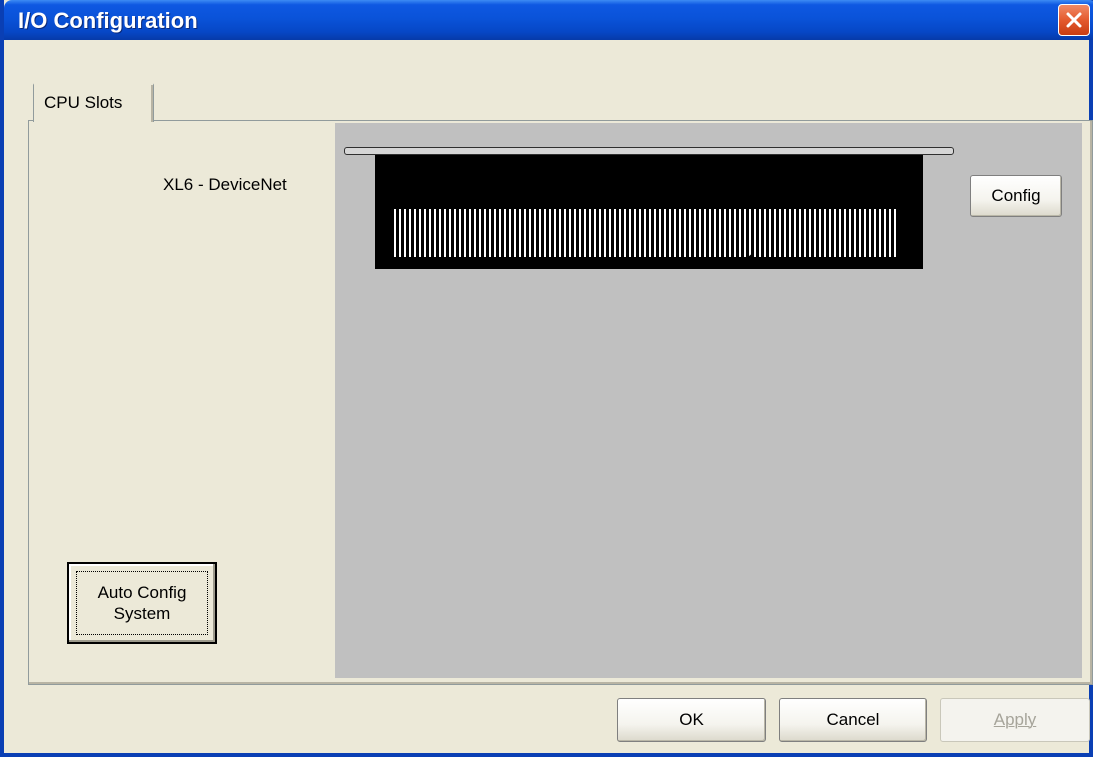 The width and height of the screenshot is (1093, 757). I want to click on module-connector-pins, so click(646, 233).